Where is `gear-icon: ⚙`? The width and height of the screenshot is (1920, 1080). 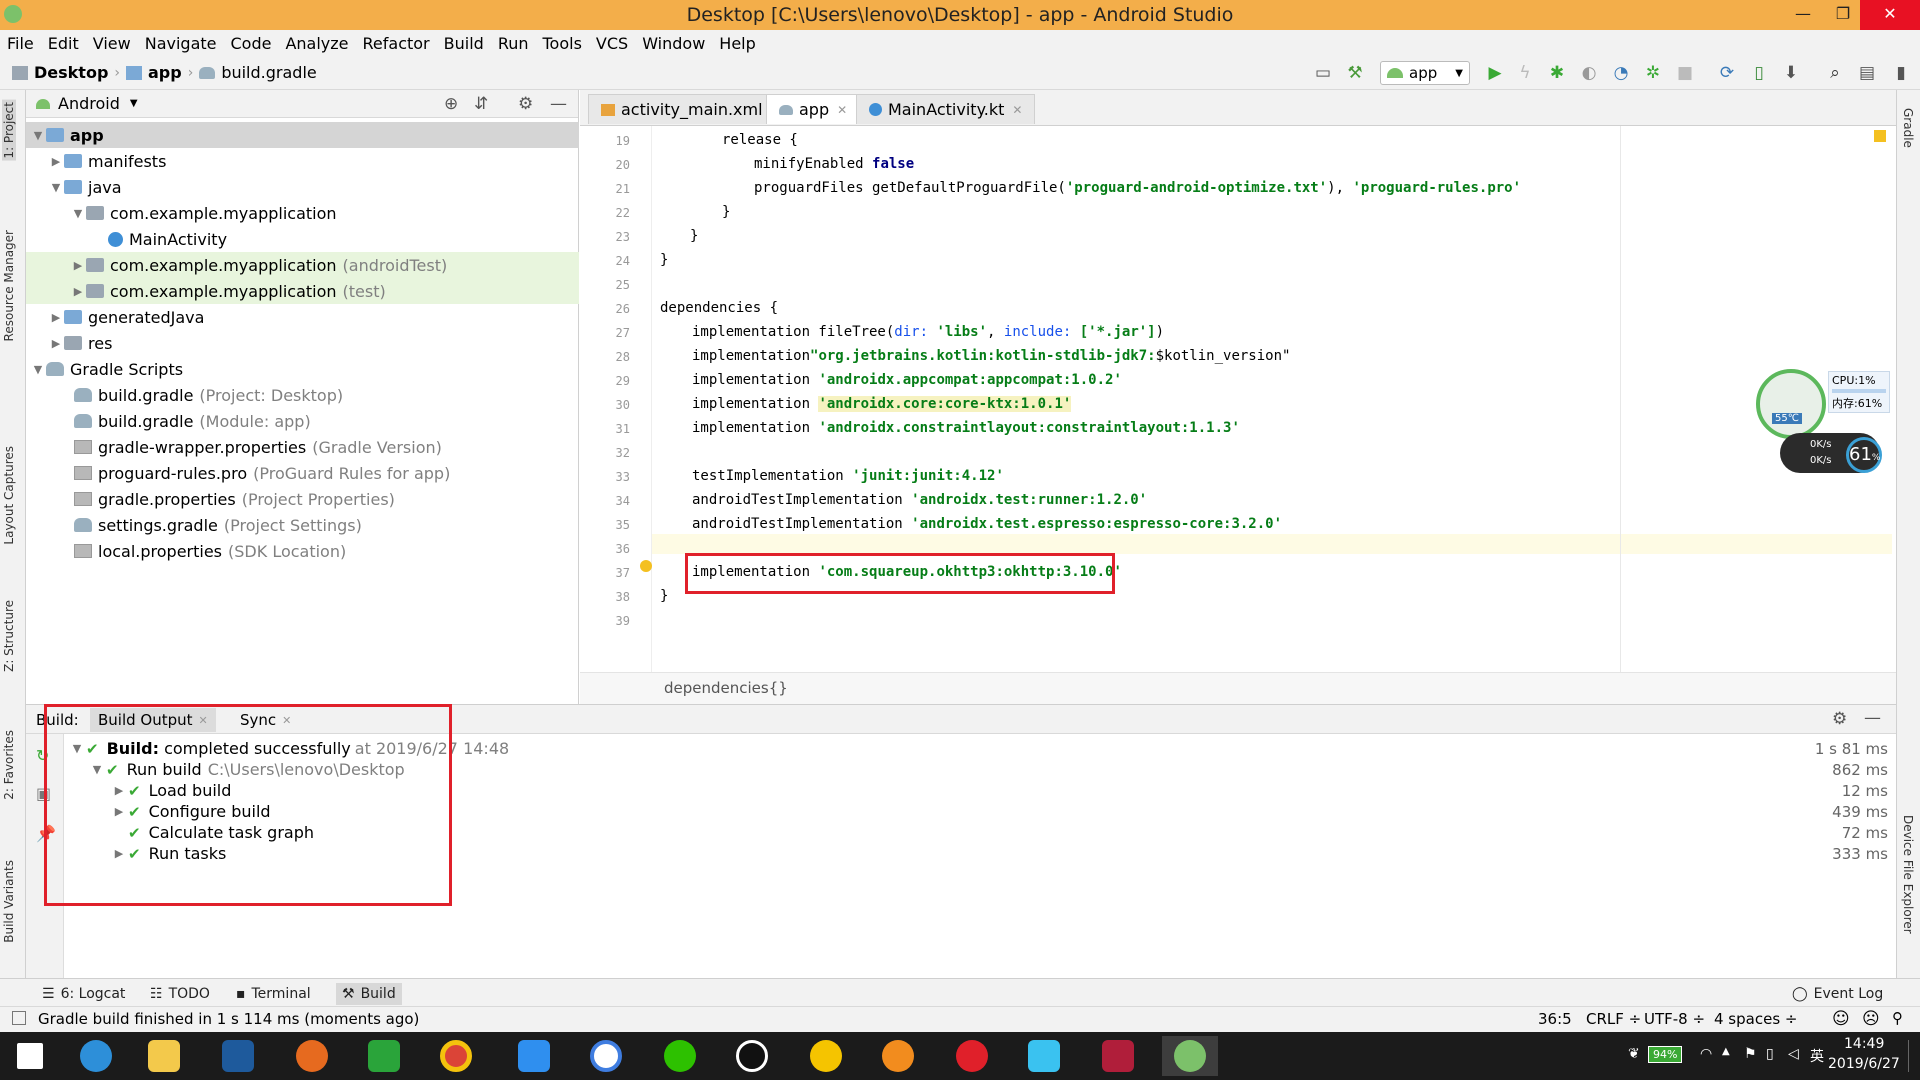
gear-icon: ⚙ is located at coordinates (1839, 719).